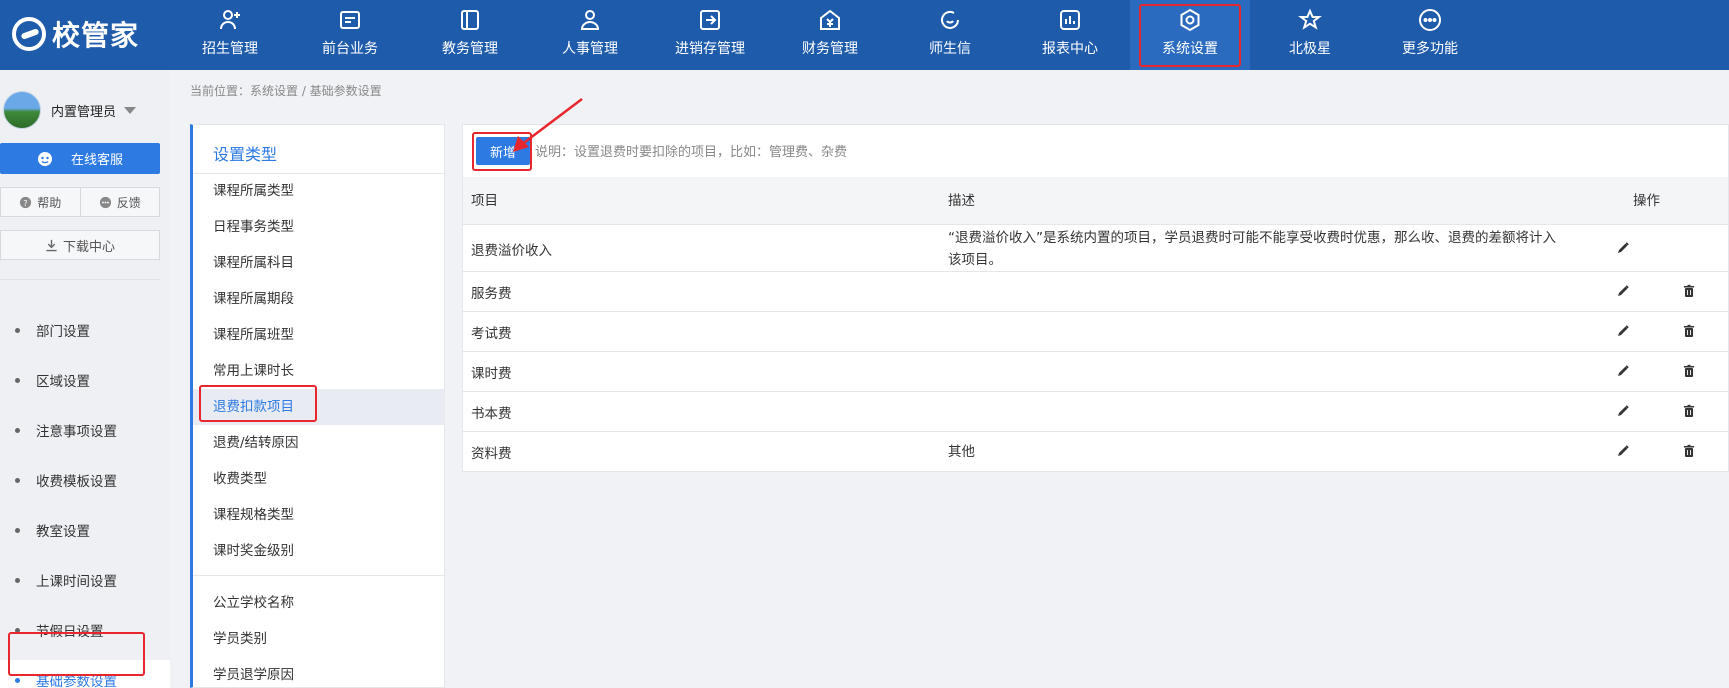  I want to click on logo-mark-icon, so click(29, 34).